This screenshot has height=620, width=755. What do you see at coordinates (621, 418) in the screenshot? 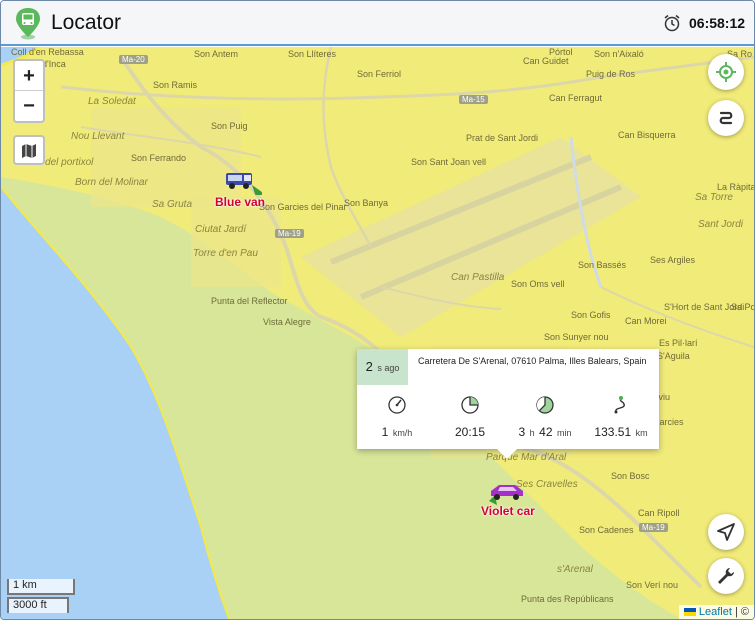
I see `stat-distance: 133.51 km` at bounding box center [621, 418].